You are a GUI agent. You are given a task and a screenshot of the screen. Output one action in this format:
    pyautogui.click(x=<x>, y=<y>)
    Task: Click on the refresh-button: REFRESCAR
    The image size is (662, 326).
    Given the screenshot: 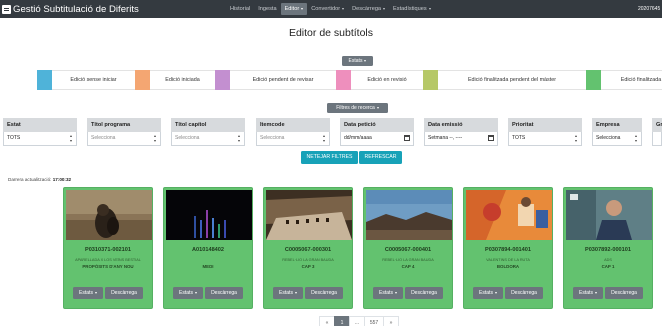 What is the action you would take?
    pyautogui.click(x=380, y=157)
    